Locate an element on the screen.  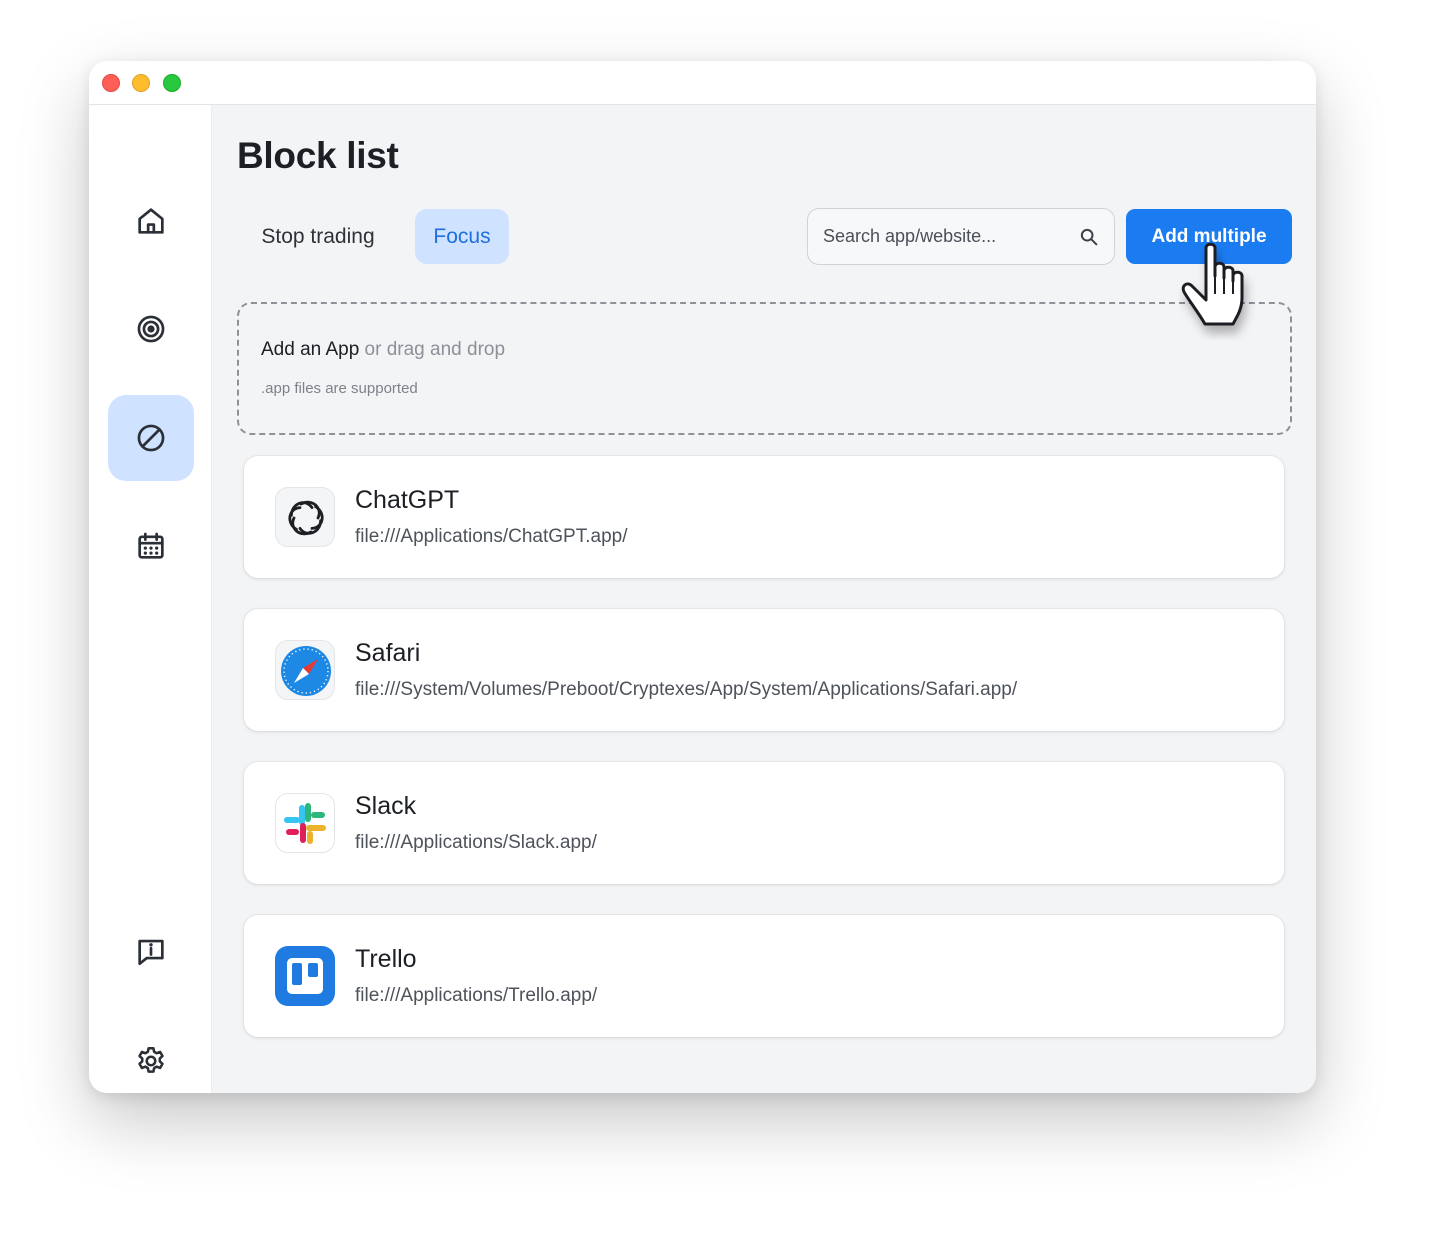
drag-drop-hint: or drag and drop is located at coordinates (432, 349).